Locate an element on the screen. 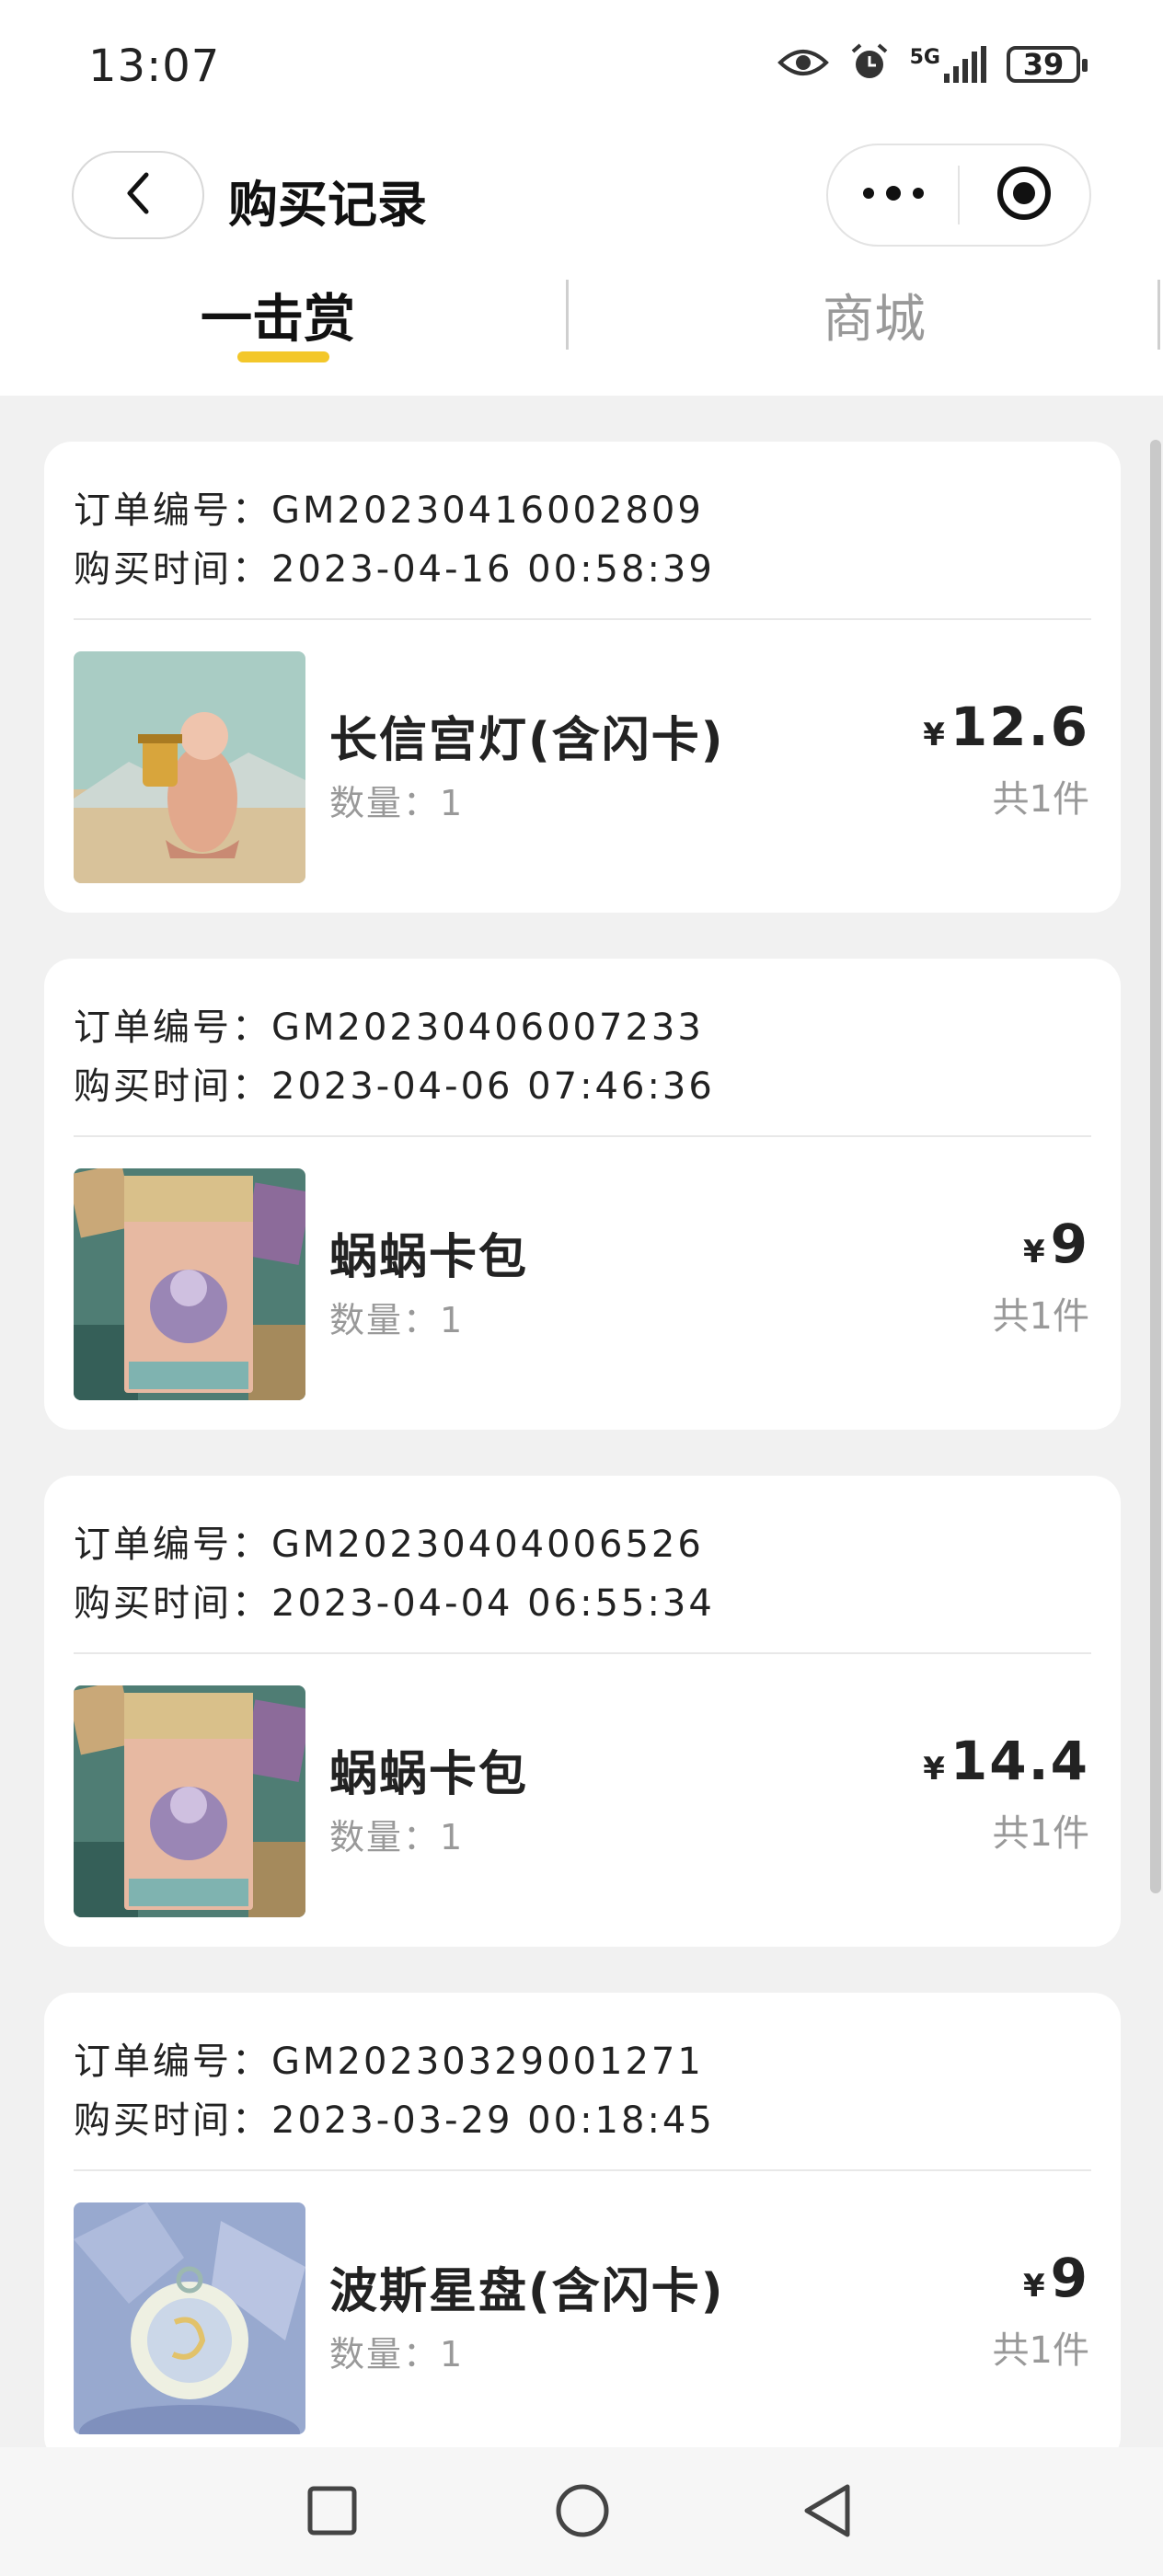 Image resolution: width=1163 pixels, height=2576 pixels. recent-apps-button is located at coordinates (332, 2512).